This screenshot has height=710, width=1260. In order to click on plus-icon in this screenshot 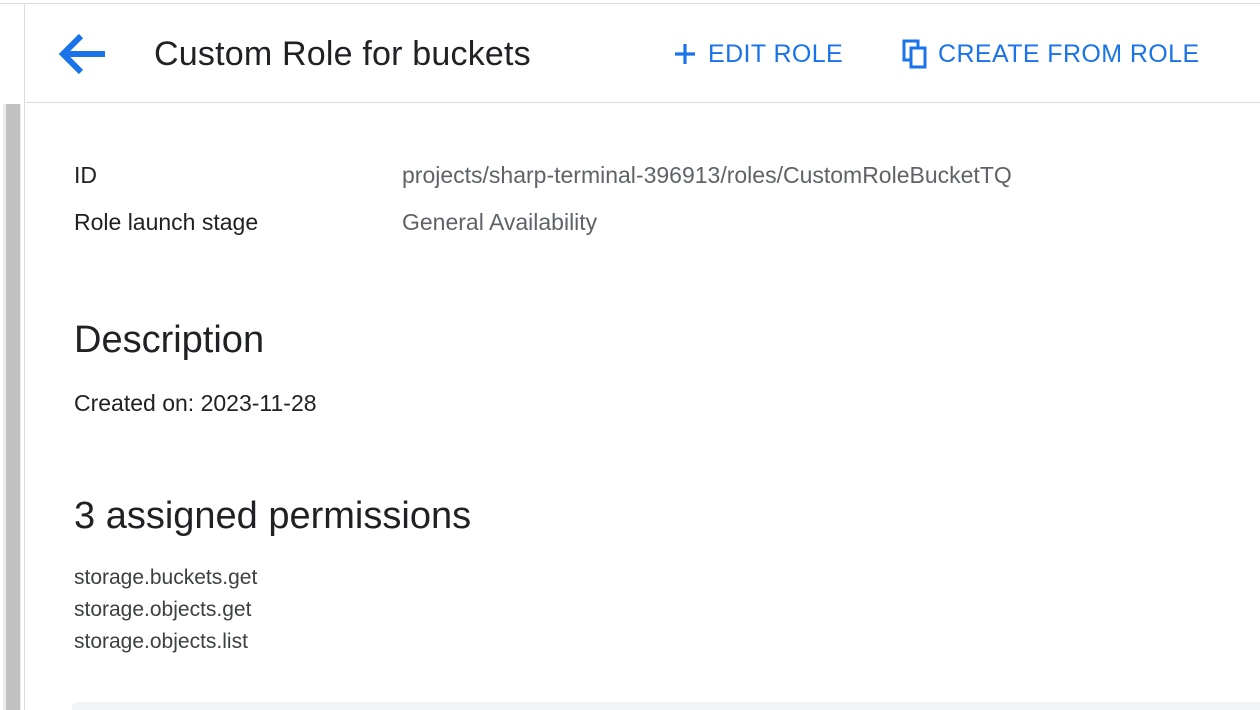, I will do `click(685, 54)`.